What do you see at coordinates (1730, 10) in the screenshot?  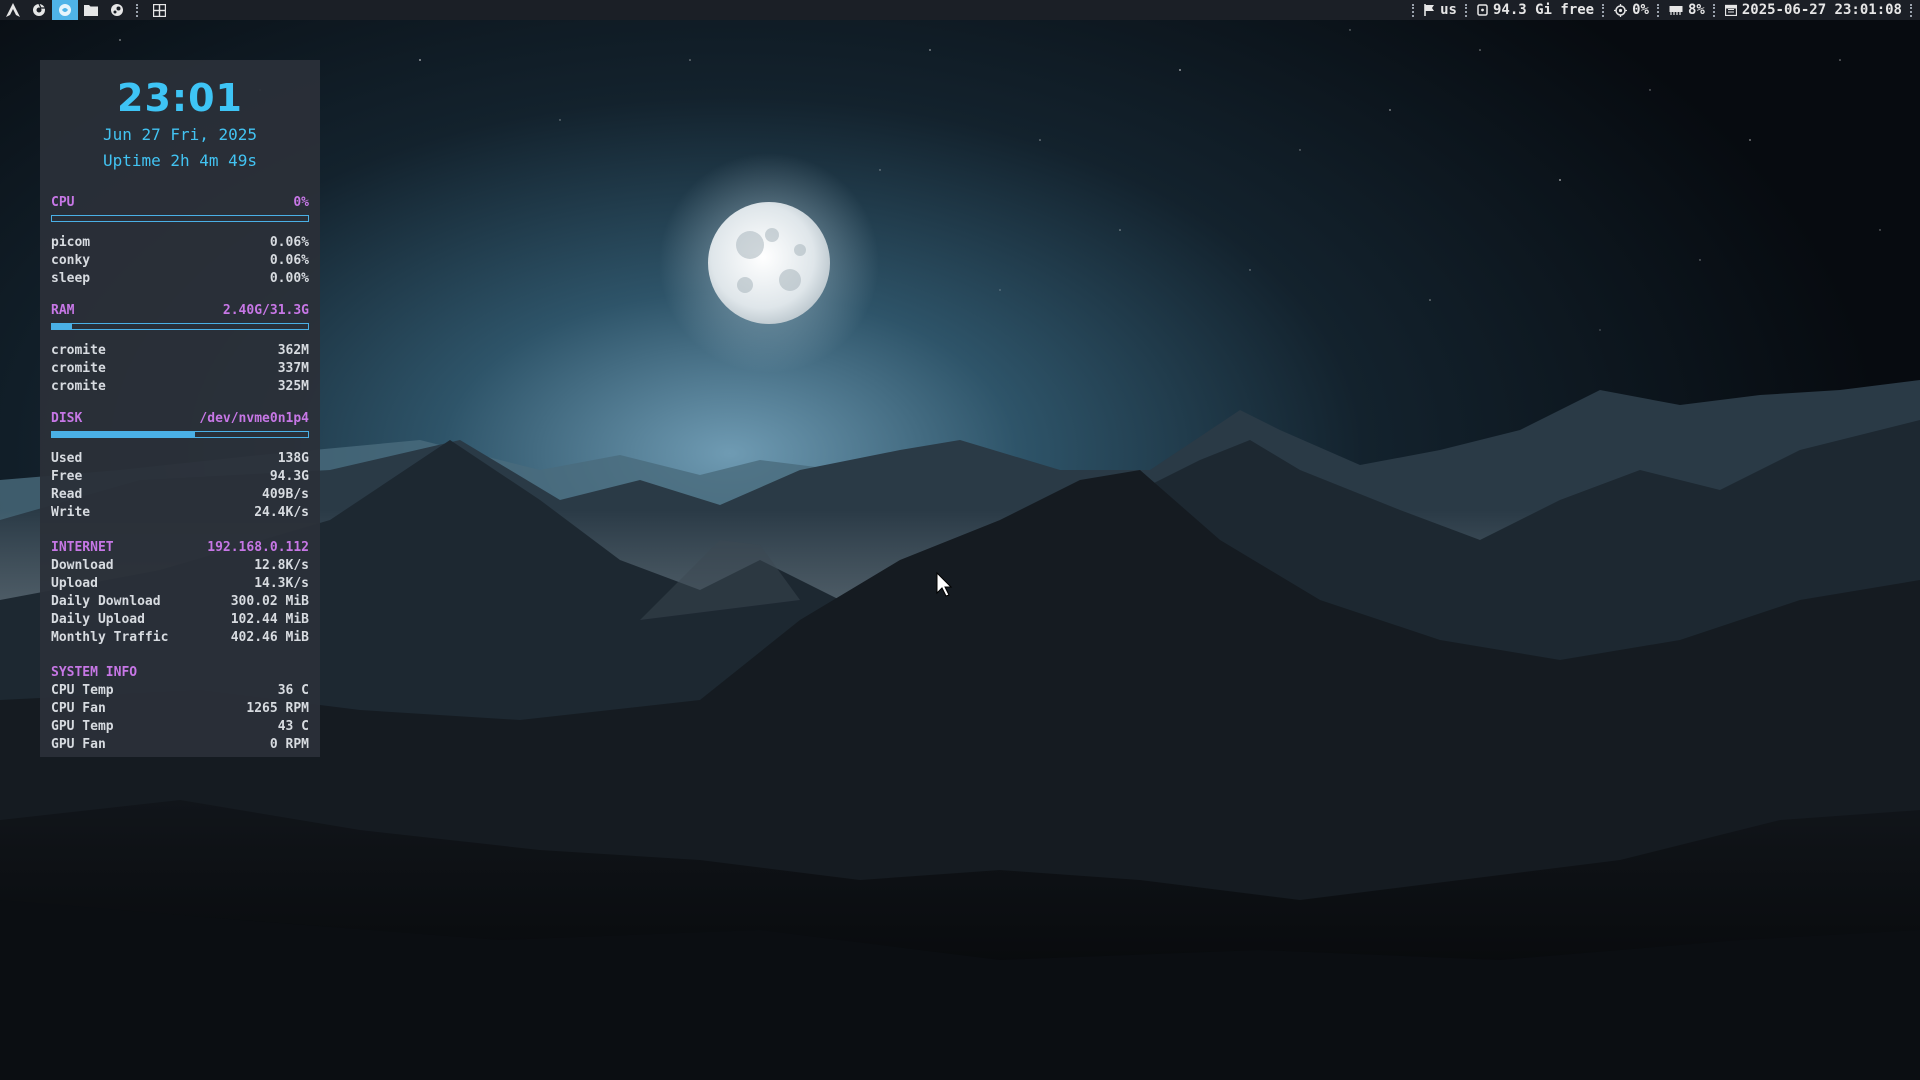 I see `calendar-icon` at bounding box center [1730, 10].